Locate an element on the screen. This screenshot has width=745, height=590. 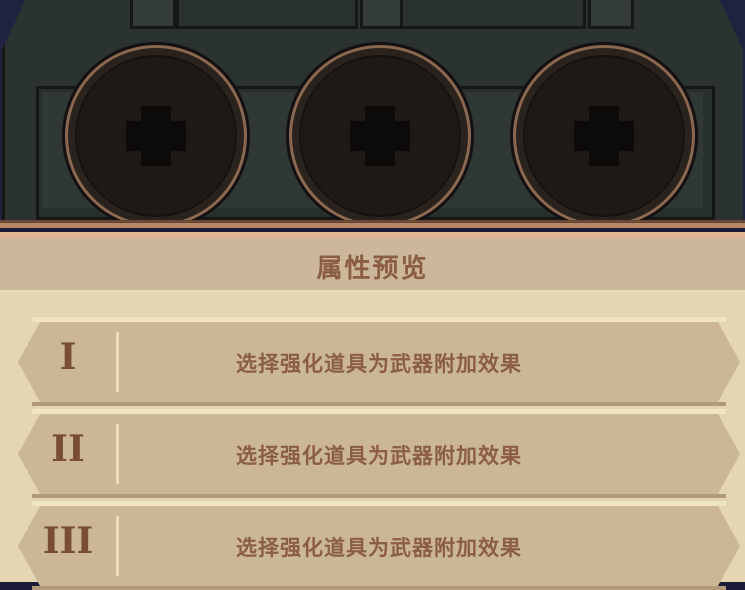
title-bar: 属性预览 is located at coordinates (372, 266).